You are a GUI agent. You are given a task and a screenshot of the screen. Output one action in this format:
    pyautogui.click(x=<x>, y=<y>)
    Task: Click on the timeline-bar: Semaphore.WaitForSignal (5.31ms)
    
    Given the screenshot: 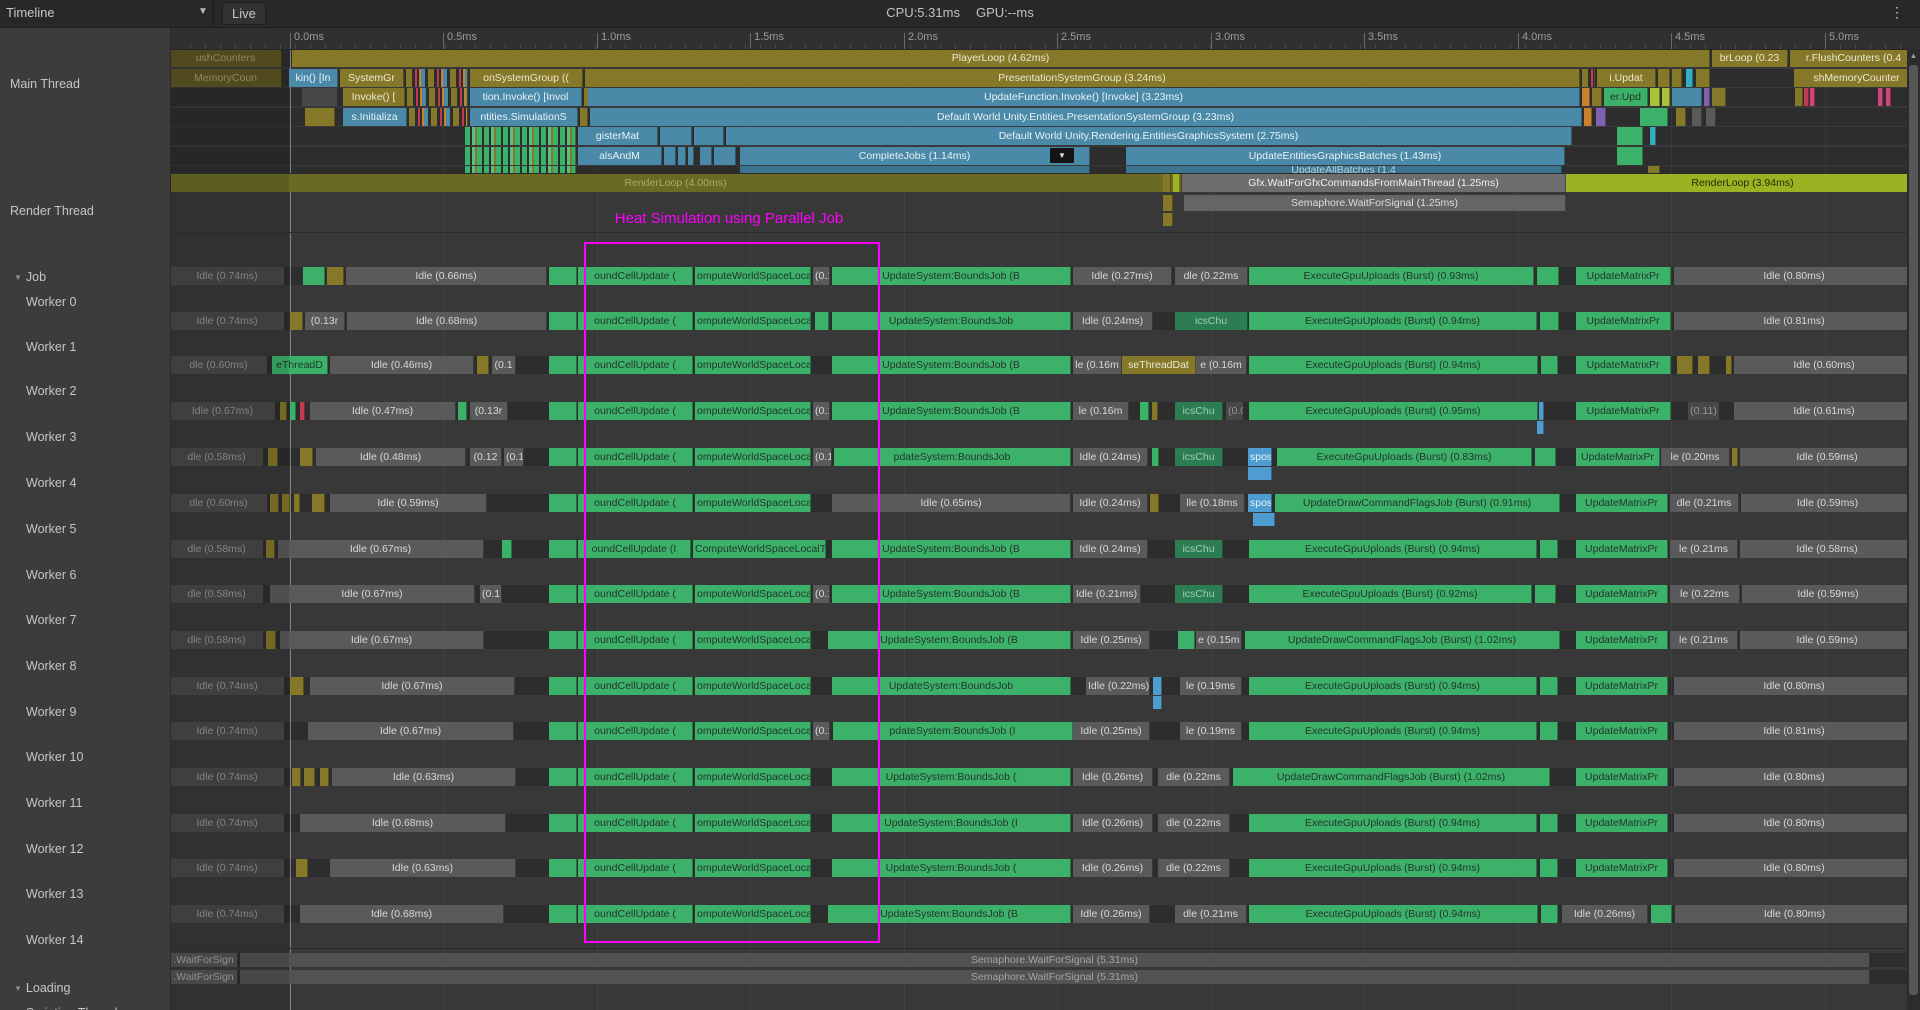 What is the action you would take?
    pyautogui.click(x=1055, y=977)
    